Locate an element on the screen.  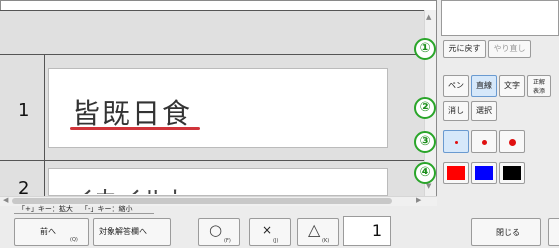
large-dot-icon is located at coordinates (512, 142).